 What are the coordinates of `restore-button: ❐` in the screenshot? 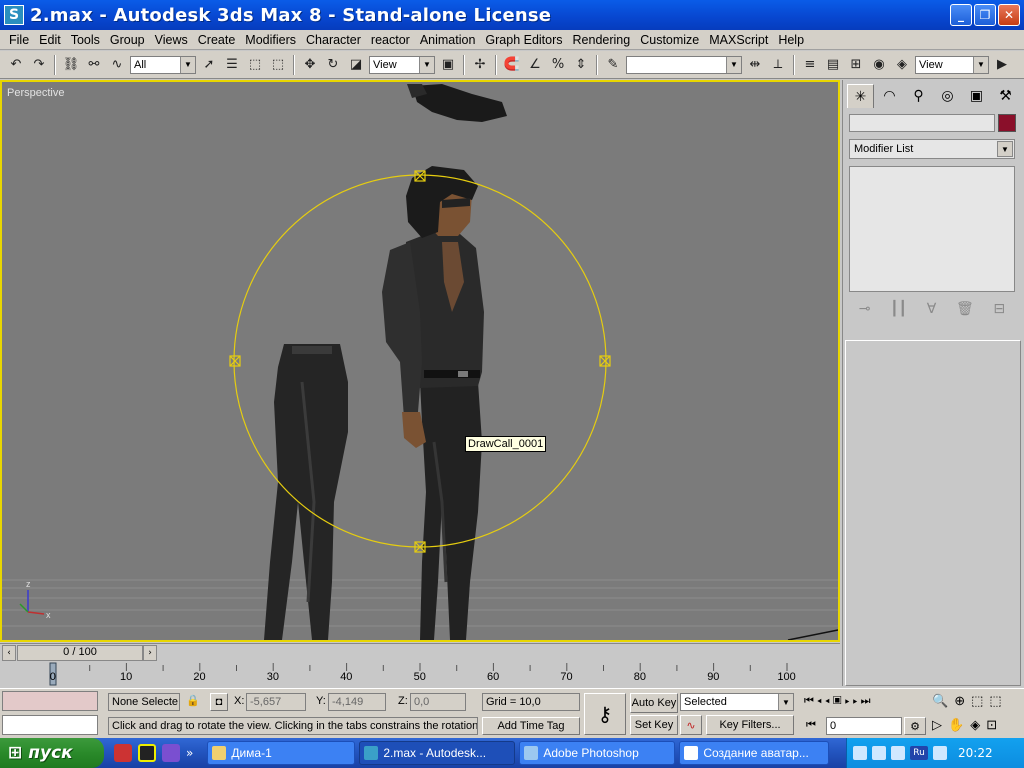 It's located at (985, 15).